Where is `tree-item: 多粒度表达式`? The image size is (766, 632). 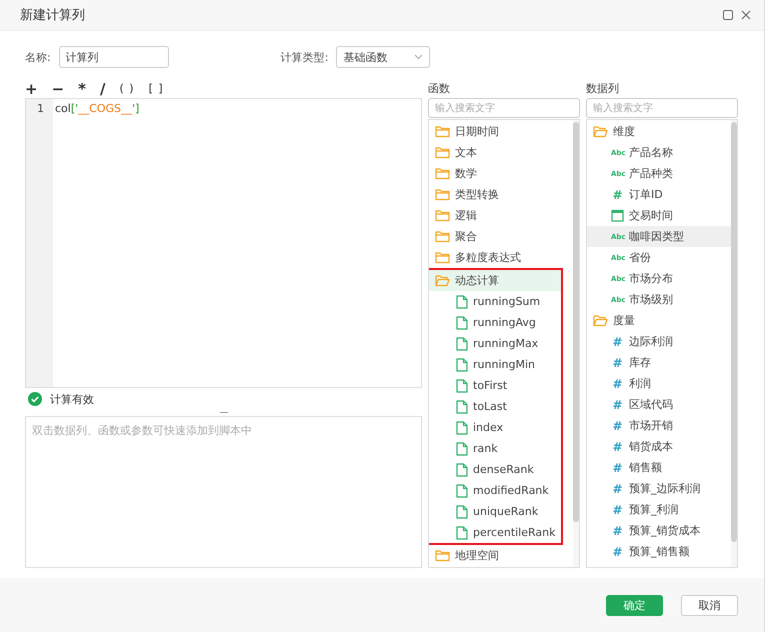
tree-item: 多粒度表达式 is located at coordinates (501, 257).